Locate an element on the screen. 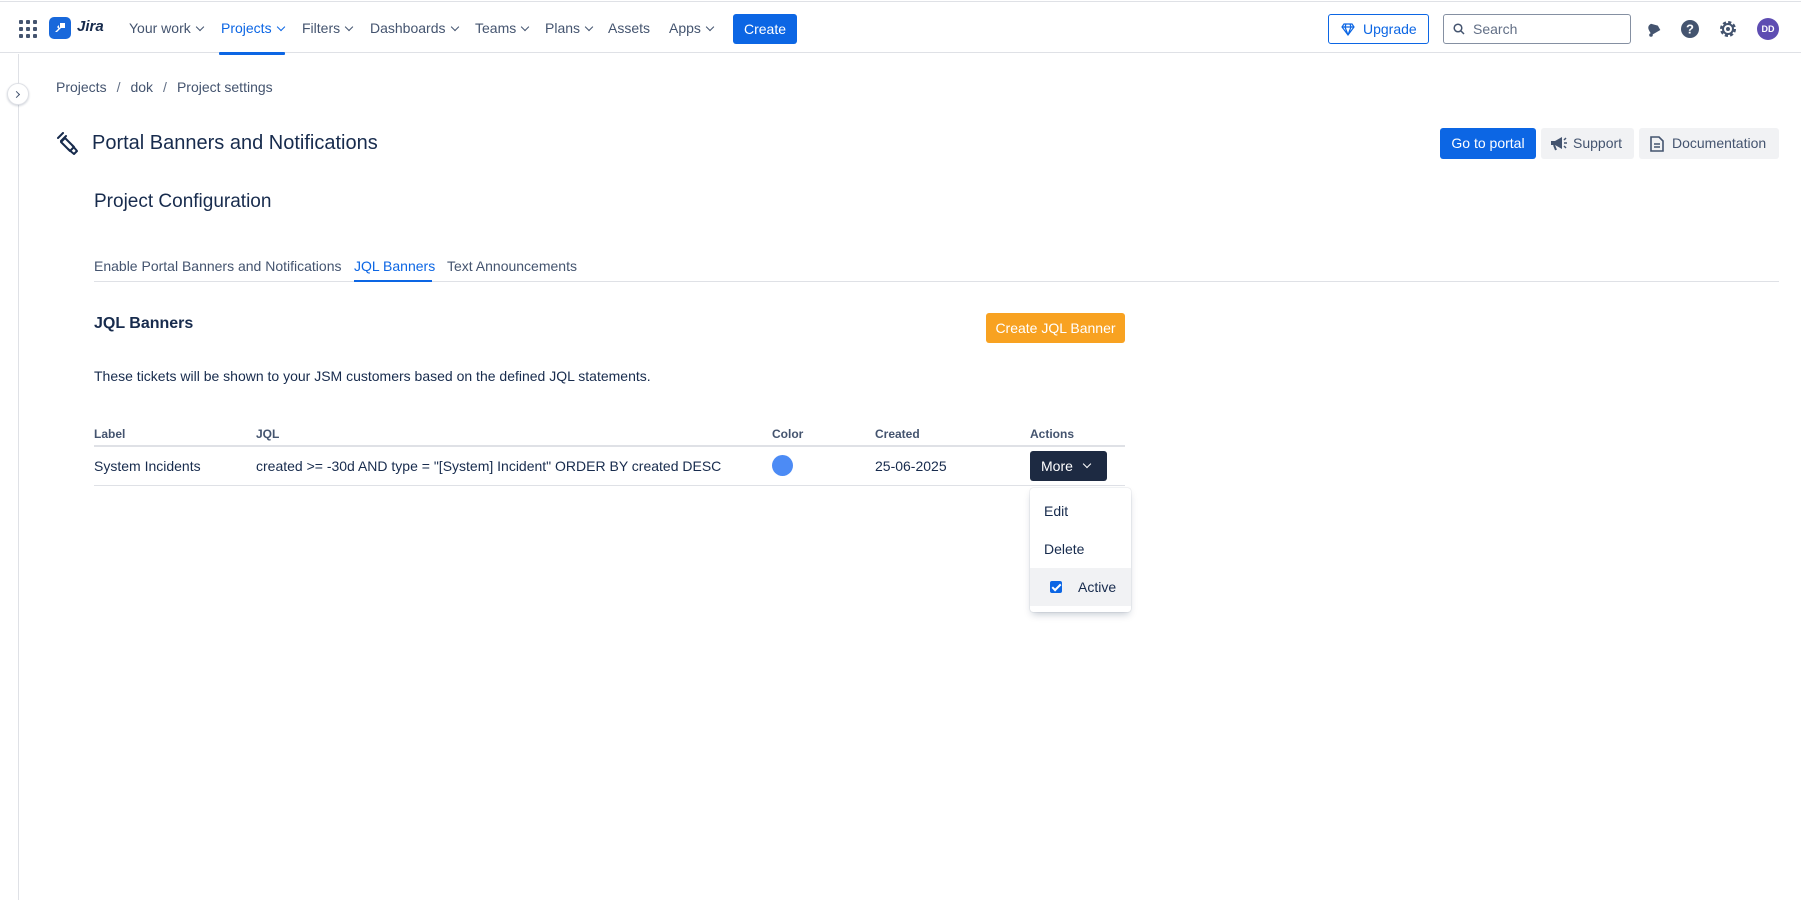 This screenshot has height=900, width=1801. nav-your-work: Your work is located at coordinates (166, 28).